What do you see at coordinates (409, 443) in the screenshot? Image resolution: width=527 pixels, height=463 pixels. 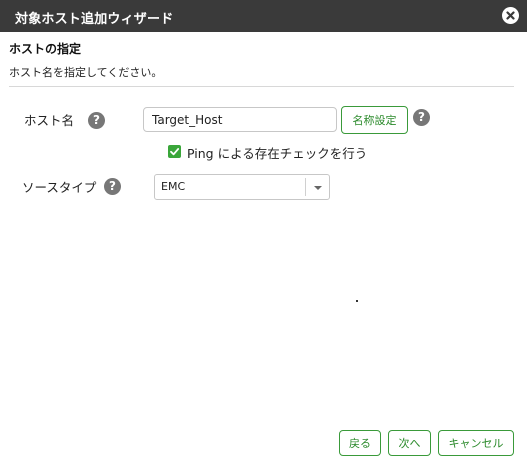 I see `next-button: 次へ` at bounding box center [409, 443].